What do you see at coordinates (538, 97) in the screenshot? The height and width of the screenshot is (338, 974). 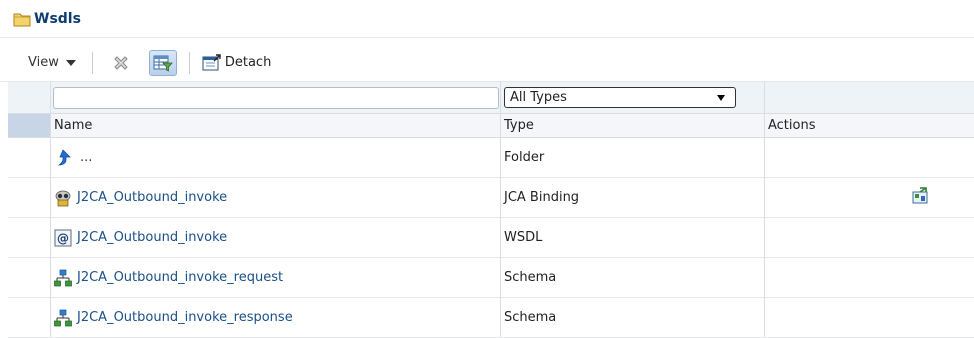 I see `type-filter-value: All Types` at bounding box center [538, 97].